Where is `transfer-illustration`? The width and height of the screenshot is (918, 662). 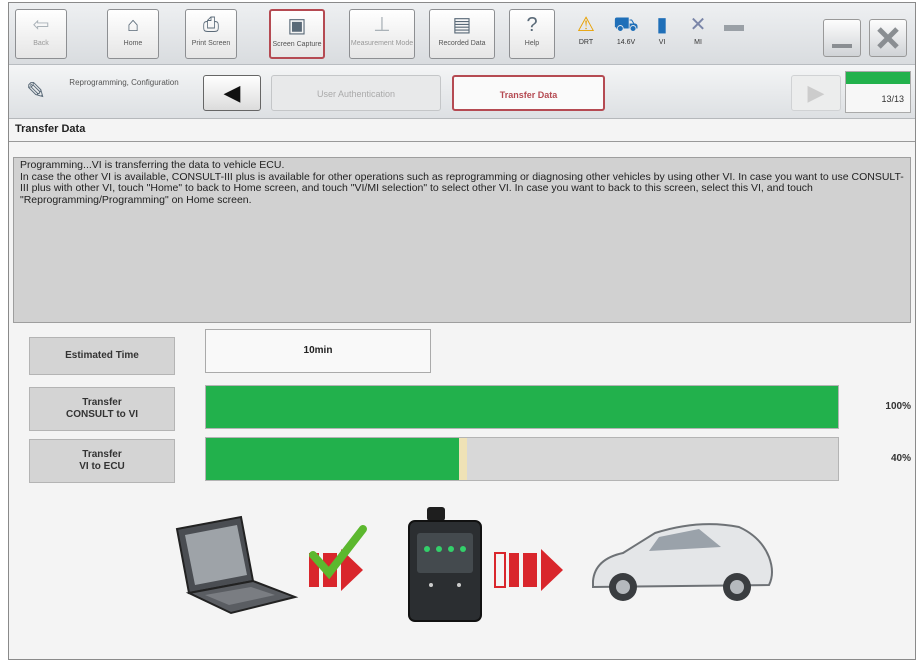 transfer-illustration is located at coordinates (474, 564).